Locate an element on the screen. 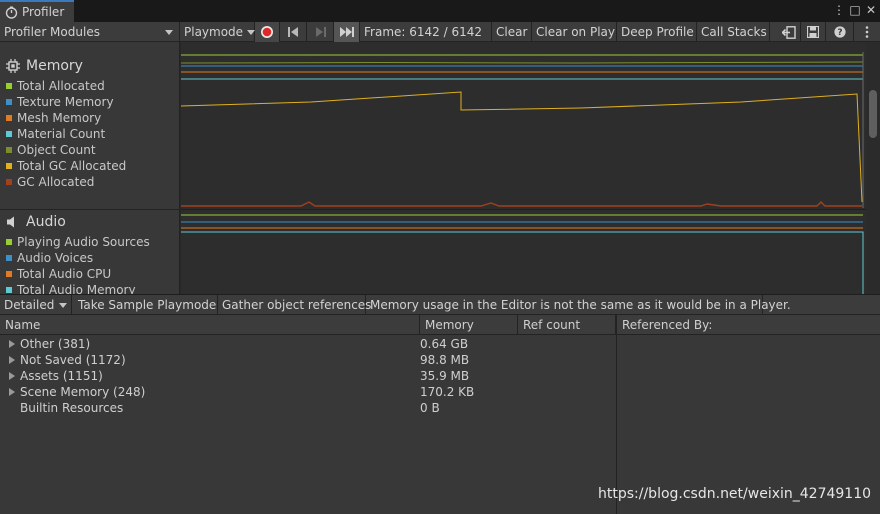  help-icon: ? is located at coordinates (839, 32).